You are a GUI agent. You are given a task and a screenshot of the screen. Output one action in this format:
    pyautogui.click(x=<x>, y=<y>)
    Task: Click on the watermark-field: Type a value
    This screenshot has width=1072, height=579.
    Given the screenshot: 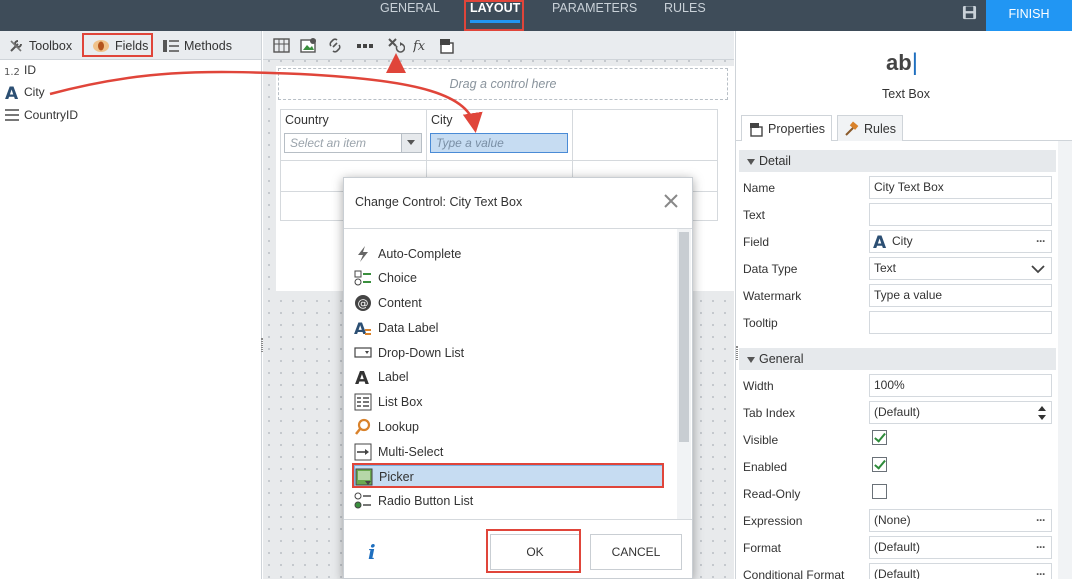 What is the action you would take?
    pyautogui.click(x=960, y=295)
    